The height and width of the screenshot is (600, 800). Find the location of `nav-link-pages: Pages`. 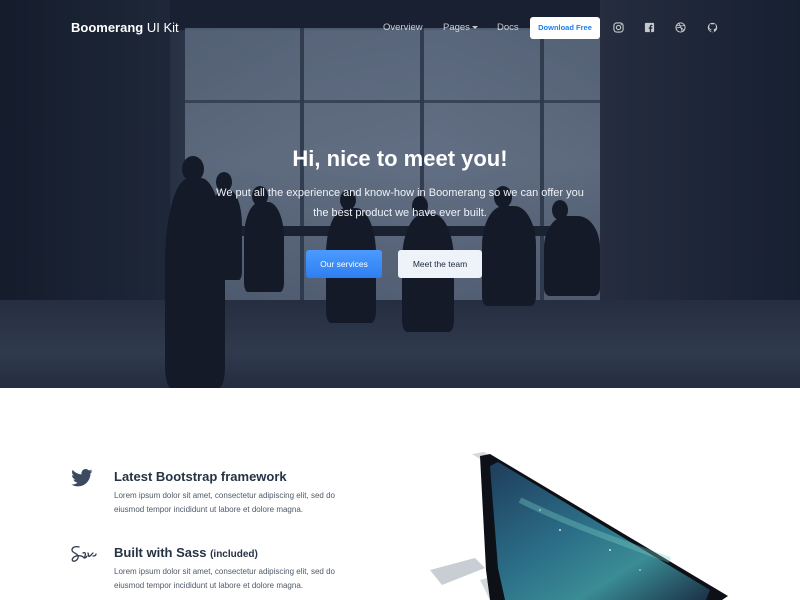

nav-link-pages: Pages is located at coordinates (460, 27).